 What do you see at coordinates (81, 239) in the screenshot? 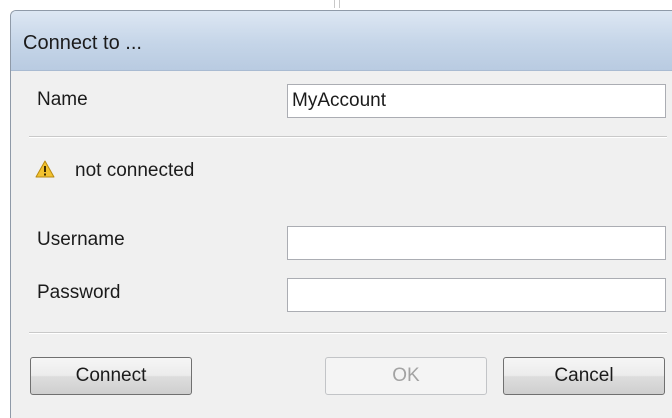
I see `username-label: Username` at bounding box center [81, 239].